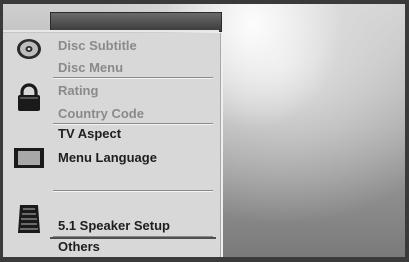 This screenshot has height=262, width=409. What do you see at coordinates (107, 157) in the screenshot?
I see `menu-item-menu-language: Menu Language` at bounding box center [107, 157].